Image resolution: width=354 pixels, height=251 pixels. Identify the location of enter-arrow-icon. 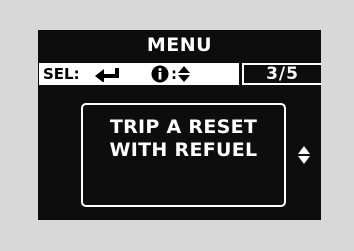
(107, 75).